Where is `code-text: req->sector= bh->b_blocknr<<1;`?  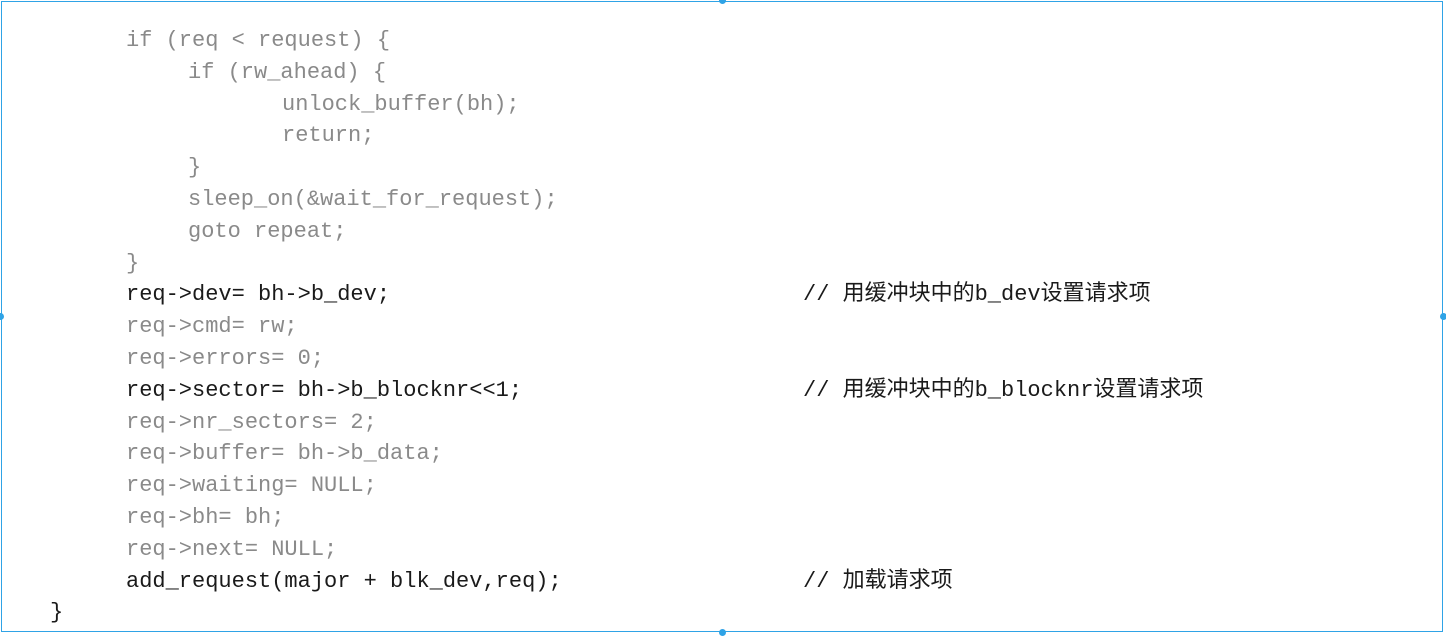 code-text: req->sector= bh->b_blocknr<<1; is located at coordinates (324, 390).